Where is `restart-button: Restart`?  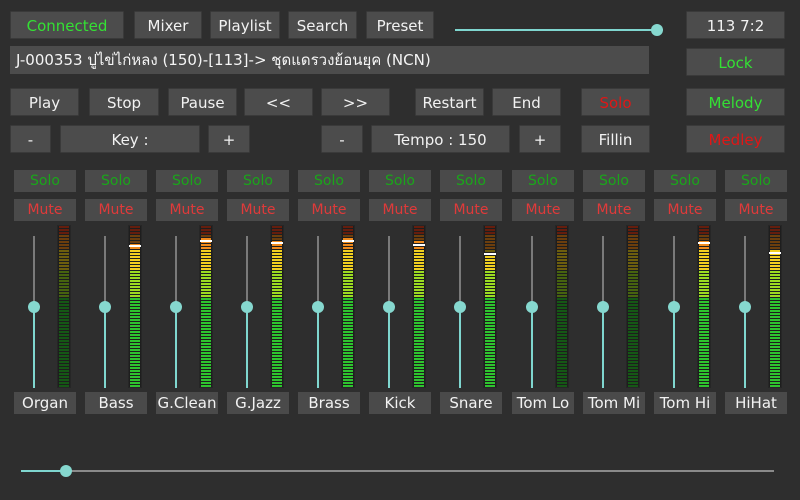
restart-button: Restart is located at coordinates (449, 102).